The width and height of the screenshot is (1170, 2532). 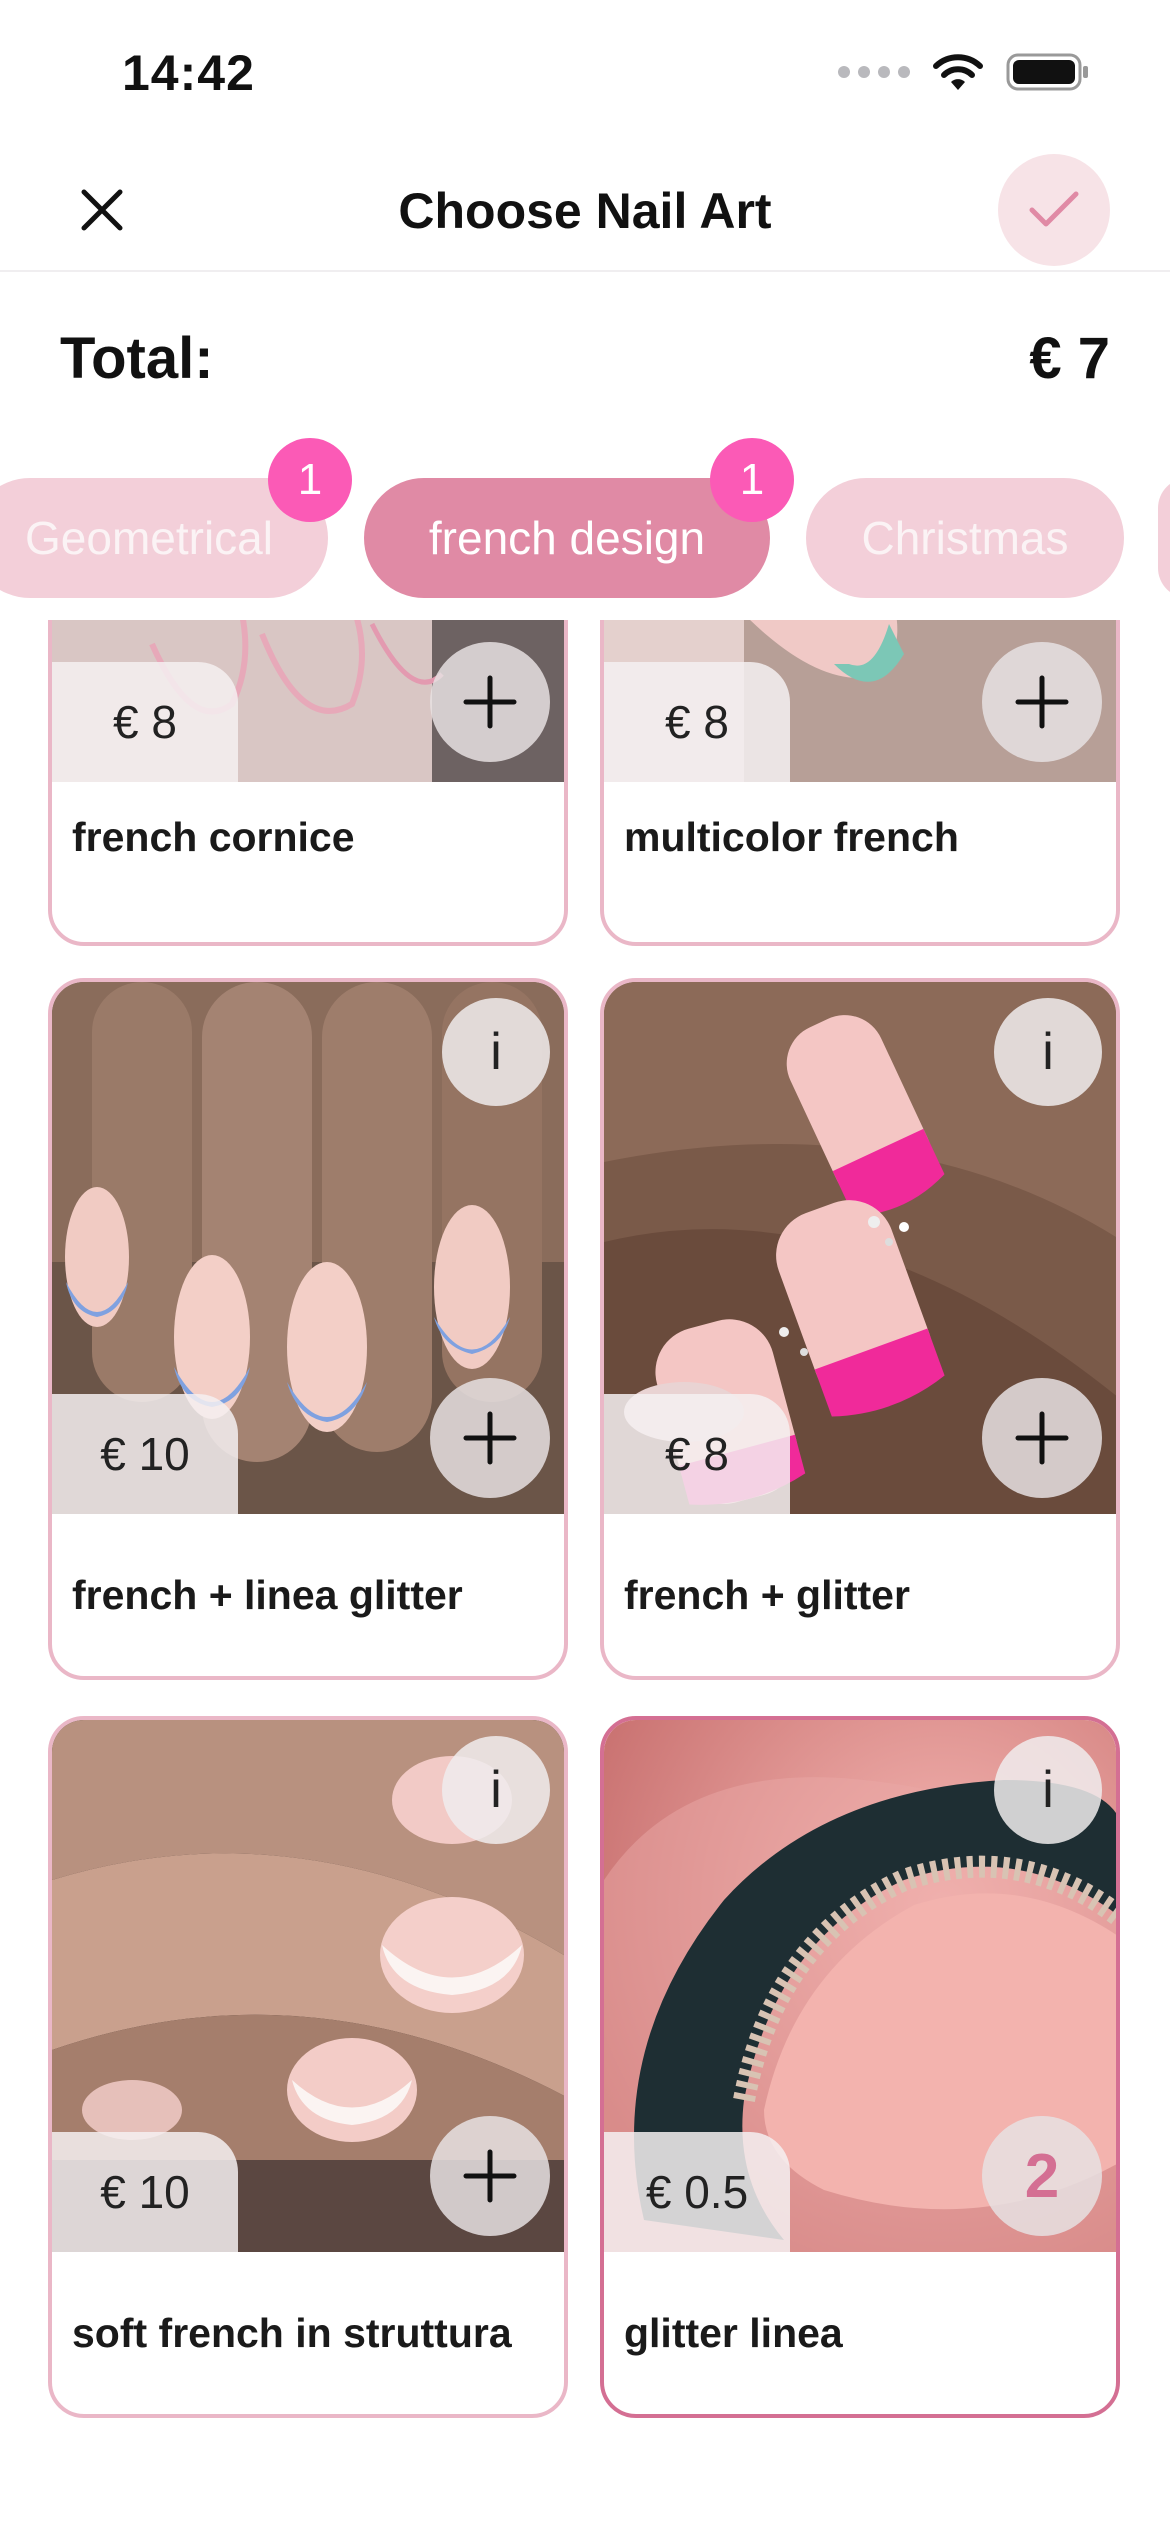 I want to click on nail-art-name: french cornice, so click(x=213, y=837).